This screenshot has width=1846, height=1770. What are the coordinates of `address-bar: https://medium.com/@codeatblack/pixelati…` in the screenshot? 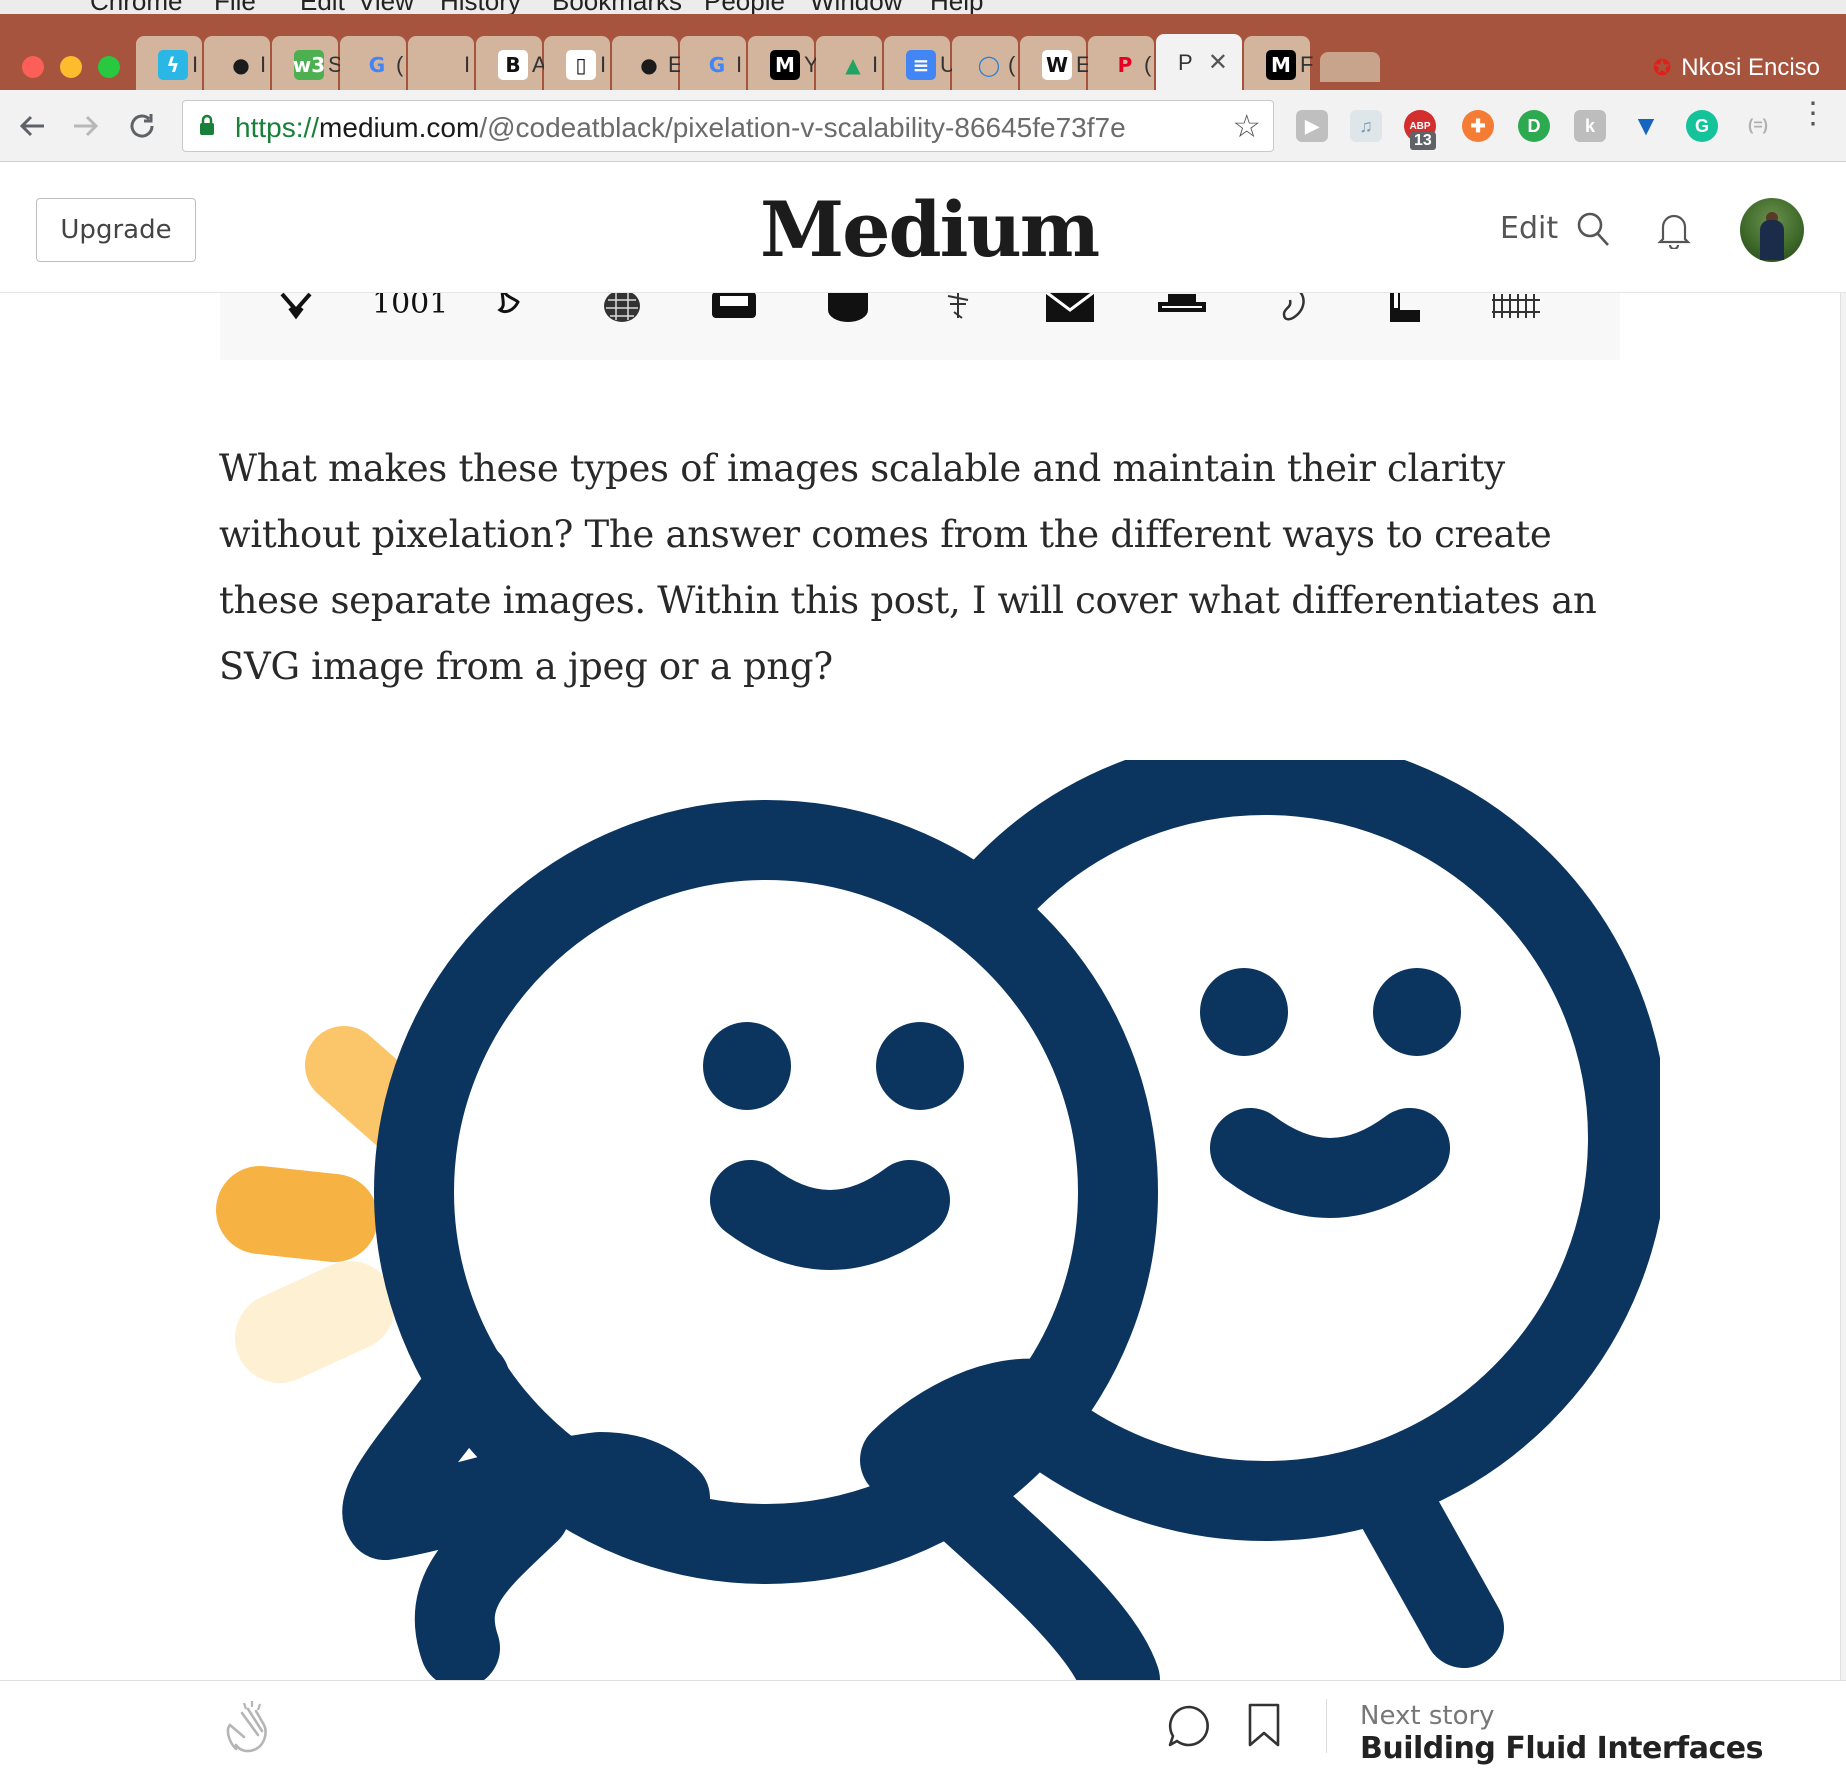 It's located at (728, 126).